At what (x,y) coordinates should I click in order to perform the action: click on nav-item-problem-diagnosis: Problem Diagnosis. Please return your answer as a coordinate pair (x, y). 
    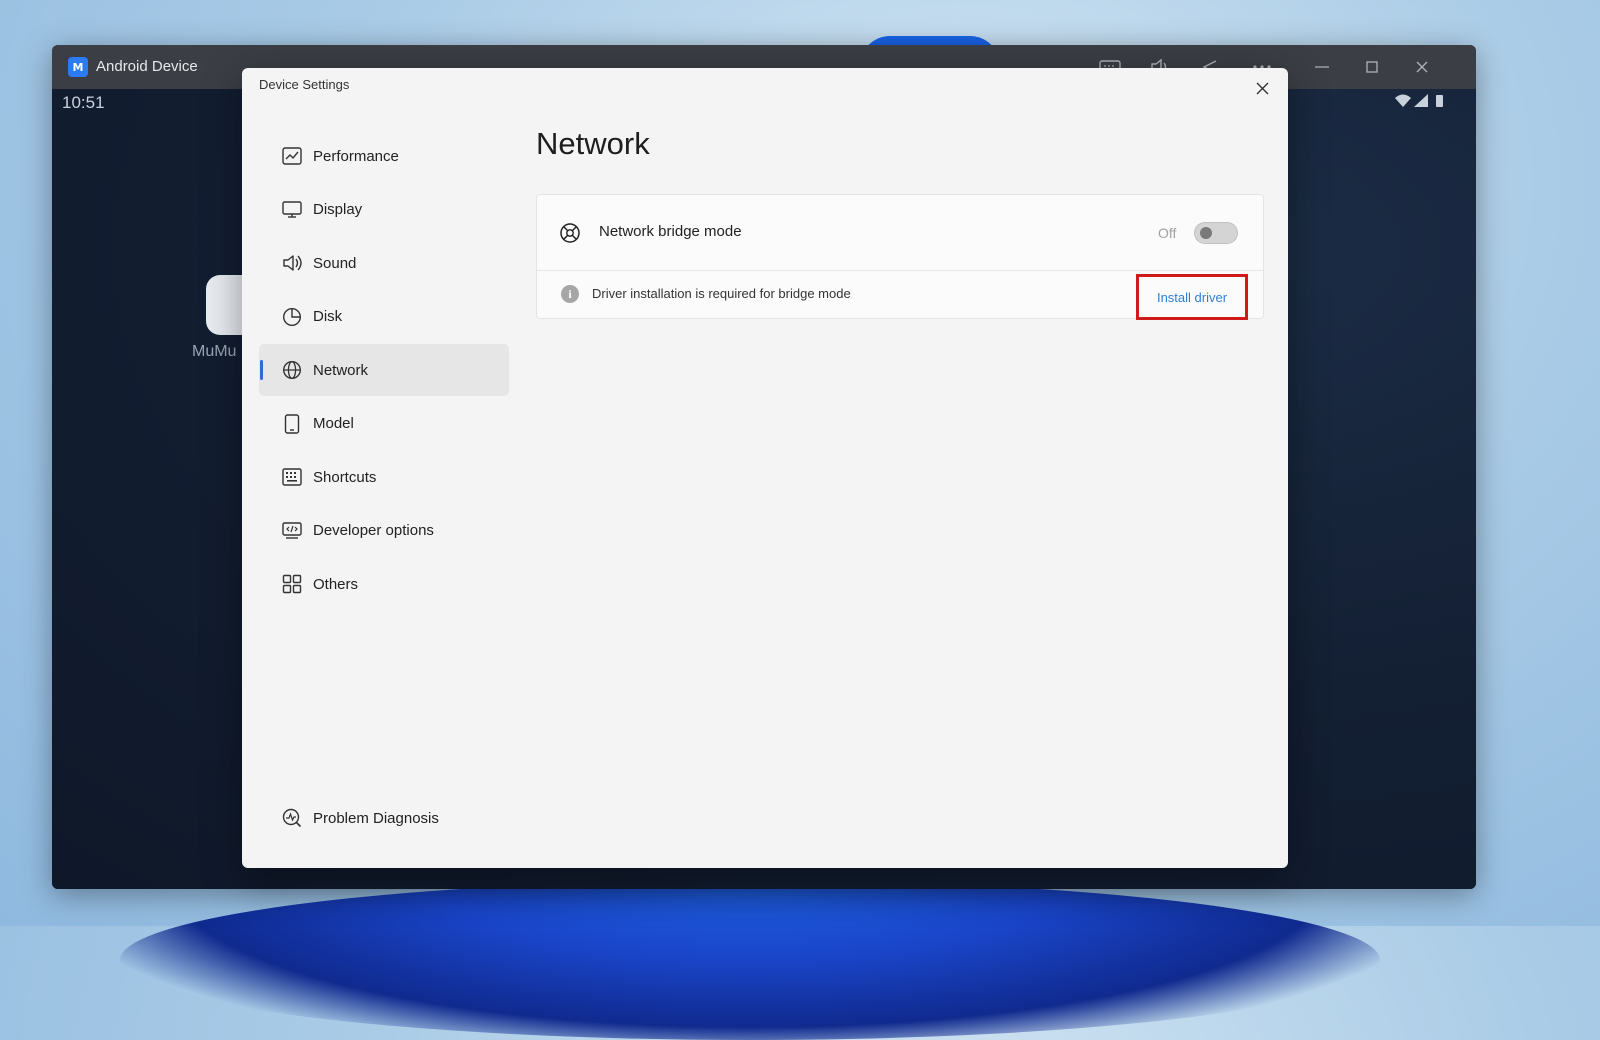
    Looking at the image, I should click on (384, 818).